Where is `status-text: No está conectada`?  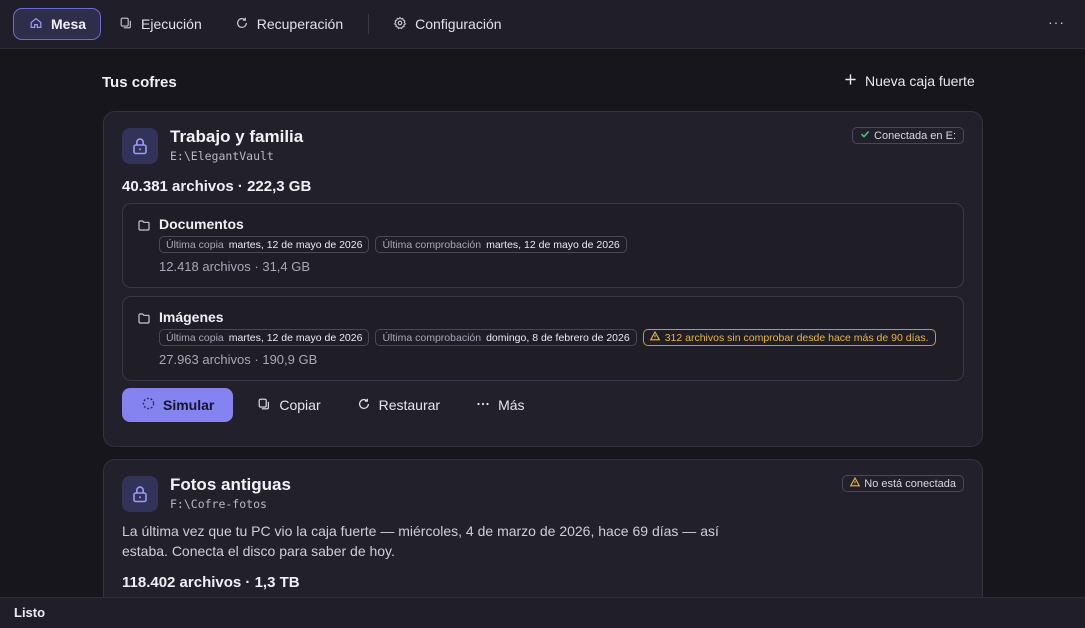 status-text: No está conectada is located at coordinates (910, 483).